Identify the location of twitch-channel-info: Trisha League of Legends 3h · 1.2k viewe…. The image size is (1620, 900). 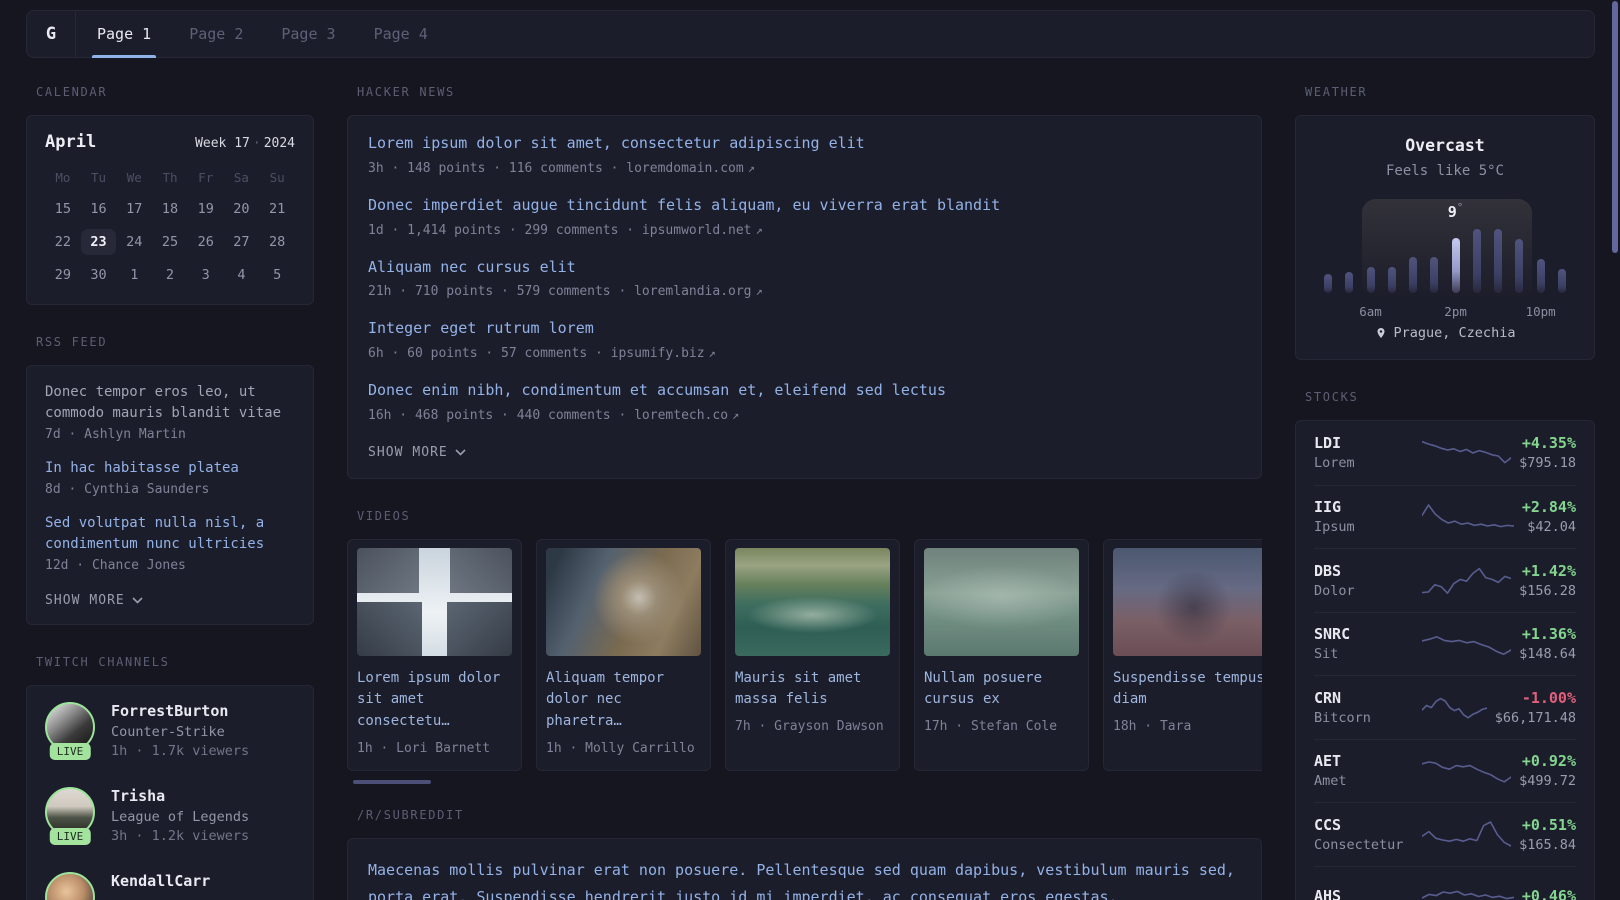
(180, 815).